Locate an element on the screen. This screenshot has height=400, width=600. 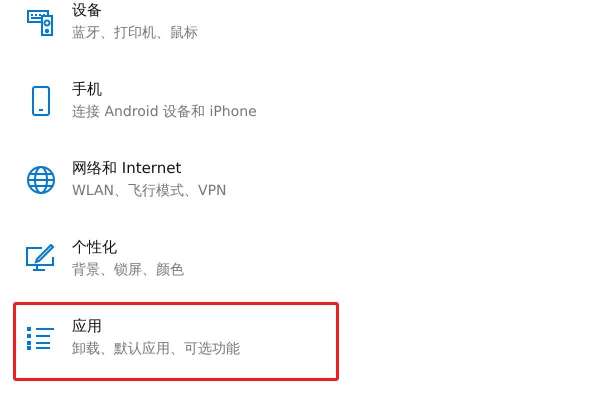
highlighted-settings-item: 应用 卸载、默认应用、可选功能 is located at coordinates (176, 341).